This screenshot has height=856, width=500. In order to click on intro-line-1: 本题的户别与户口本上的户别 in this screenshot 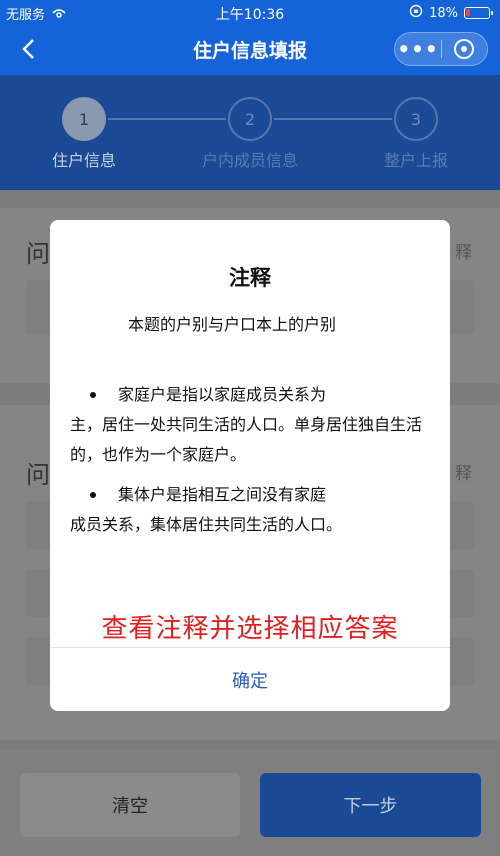, I will do `click(232, 324)`.